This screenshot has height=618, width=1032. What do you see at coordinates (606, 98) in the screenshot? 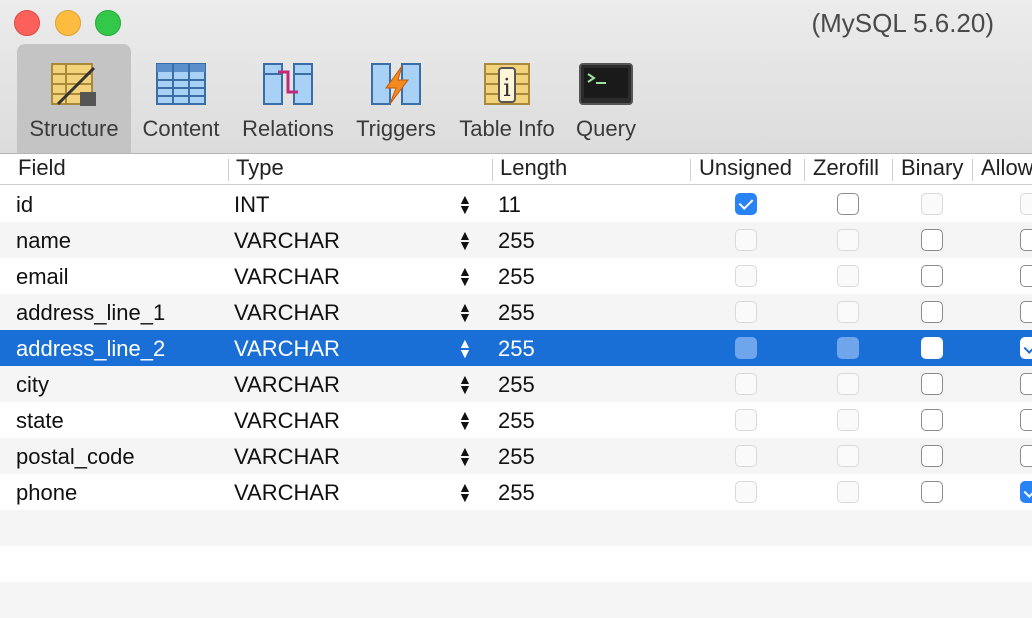
I see `toolbar-query-button: Query` at bounding box center [606, 98].